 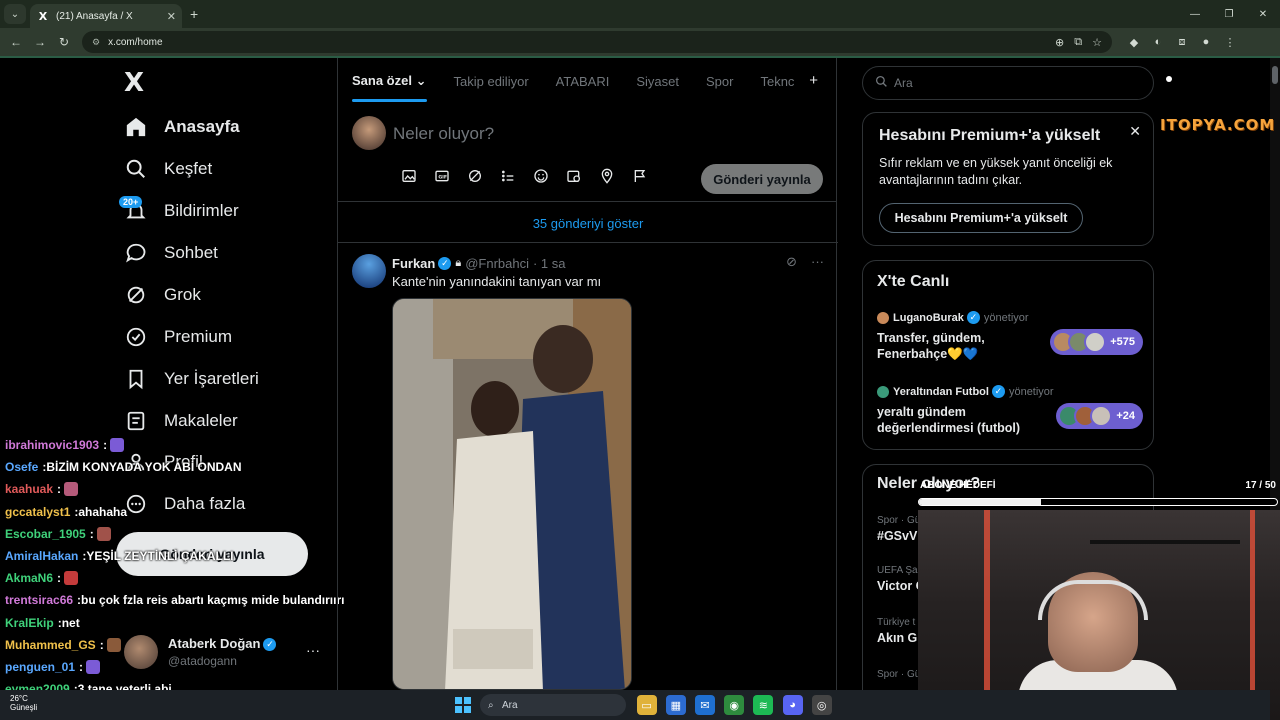 What do you see at coordinates (821, 705) in the screenshot?
I see `app-icon: ◎` at bounding box center [821, 705].